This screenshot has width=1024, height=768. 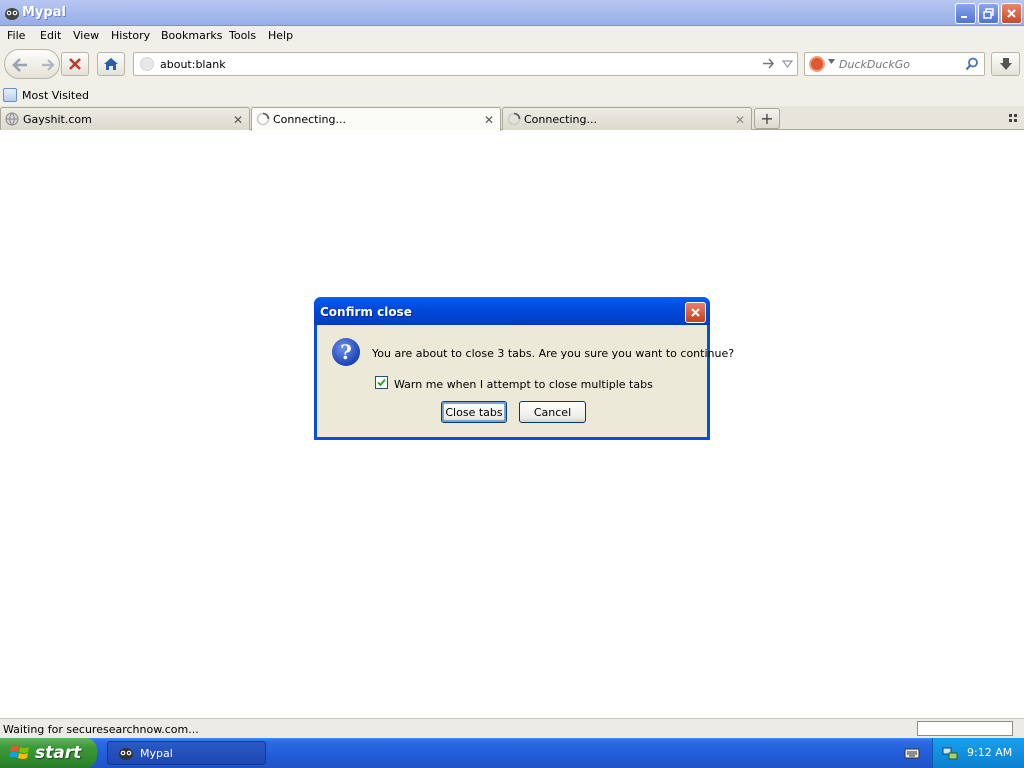 I want to click on go-arrow-icon, so click(x=768, y=63).